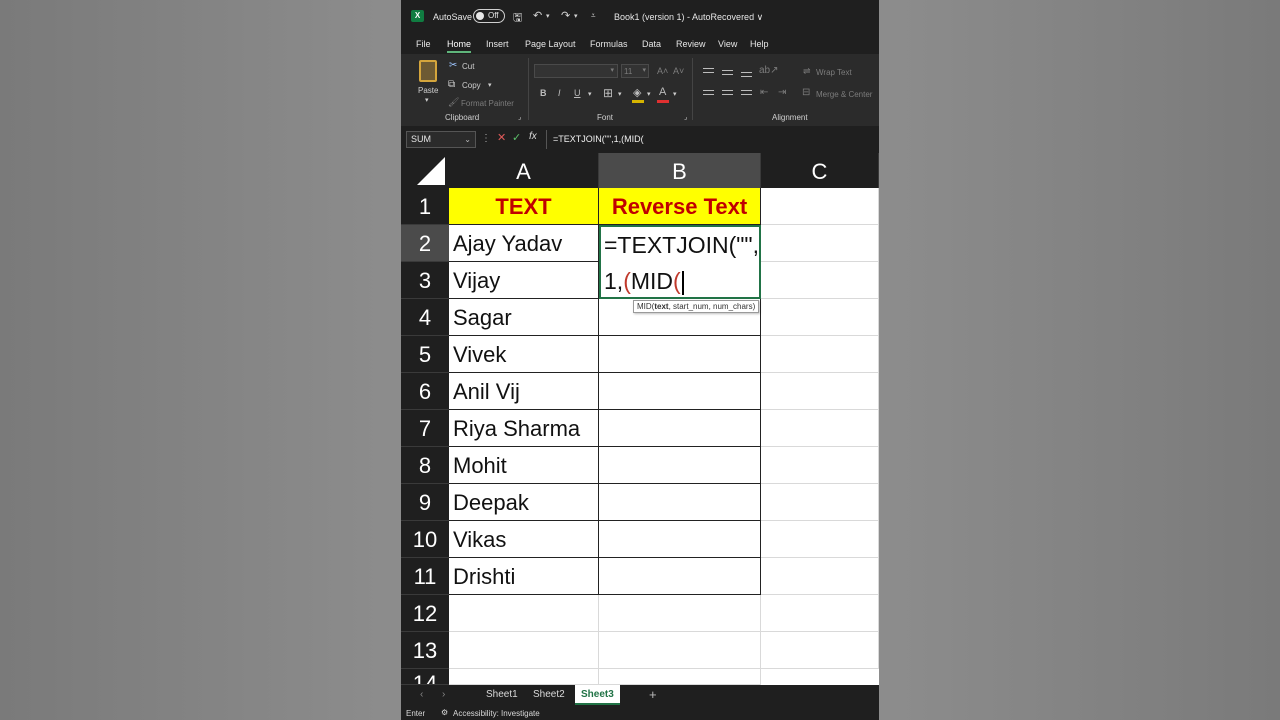 The height and width of the screenshot is (720, 1280). Describe the element at coordinates (662, 92) in the screenshot. I see `font-color-icon: A` at that location.